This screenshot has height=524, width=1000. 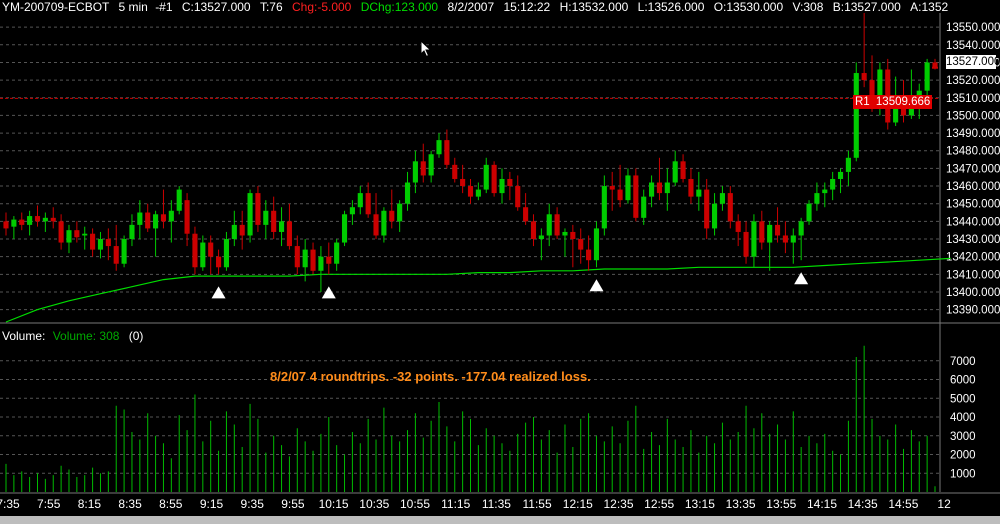 I want to click on price-tick-label: 13400.000, so click(x=973, y=293).